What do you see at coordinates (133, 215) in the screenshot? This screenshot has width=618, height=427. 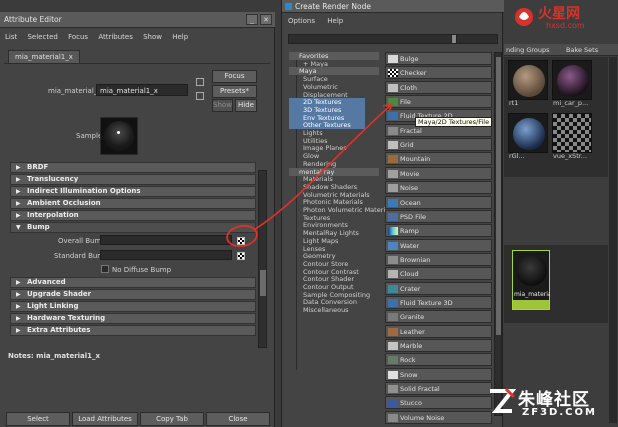 I see `section-interpolation: ▶ Interpolation` at bounding box center [133, 215].